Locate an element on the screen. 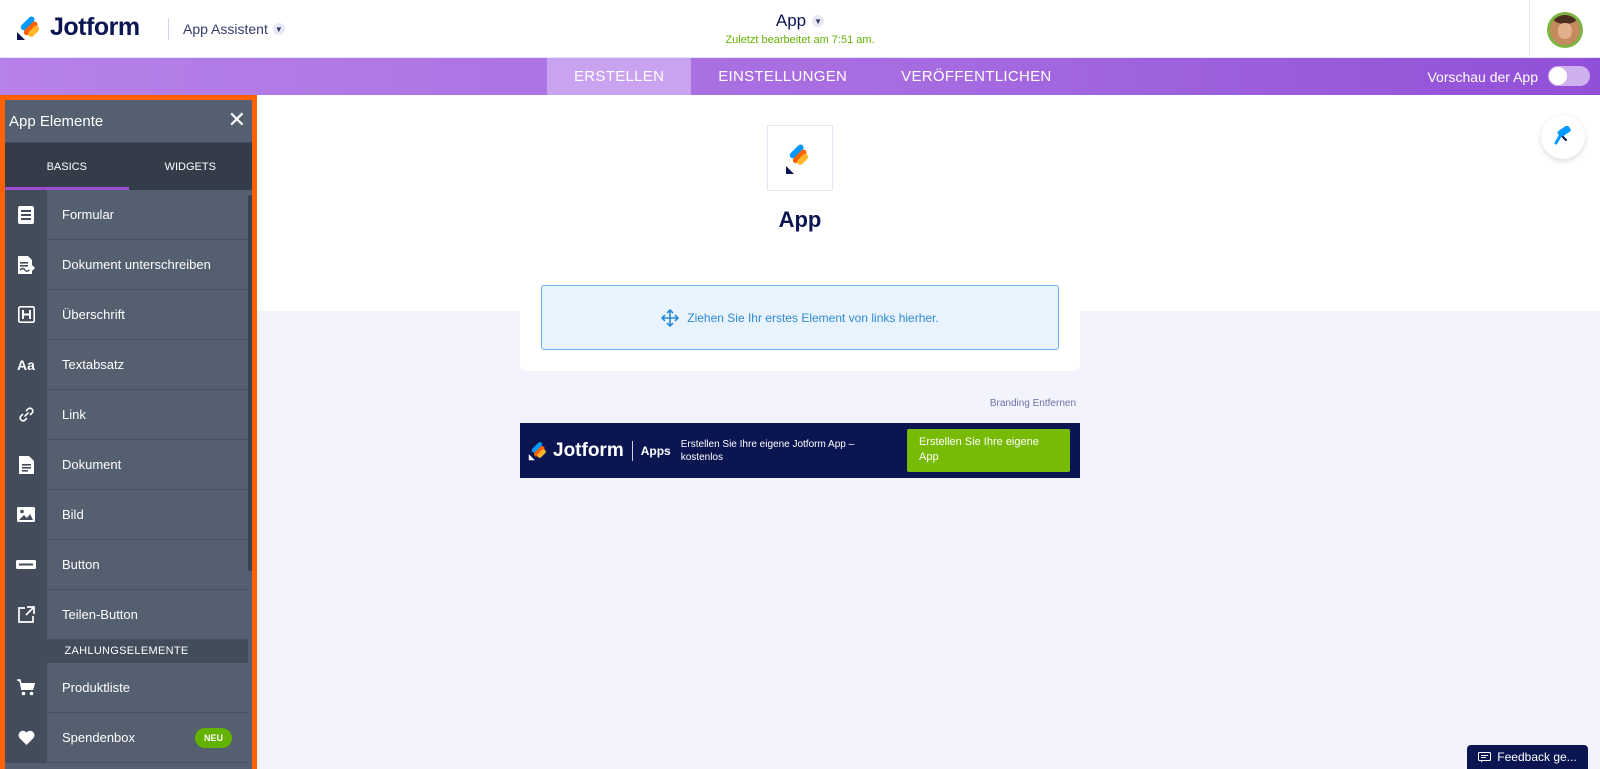  element-link: Link is located at coordinates (126, 414).